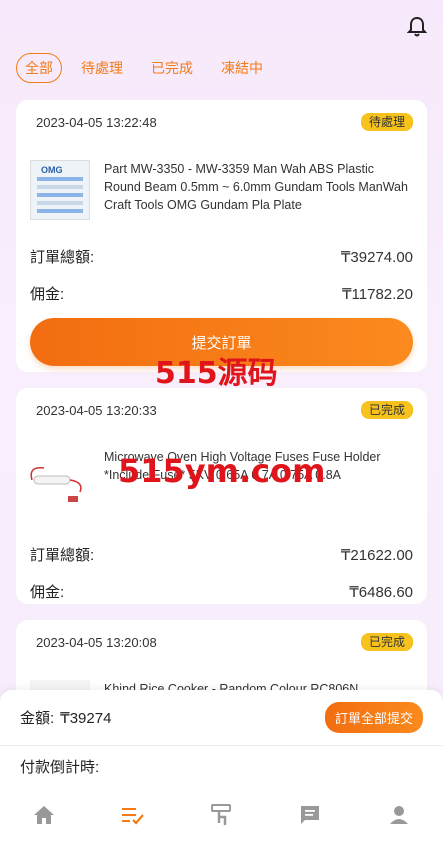 This screenshot has width=443, height=844. What do you see at coordinates (221, 342) in the screenshot?
I see `submit-order-button: 提交訂單` at bounding box center [221, 342].